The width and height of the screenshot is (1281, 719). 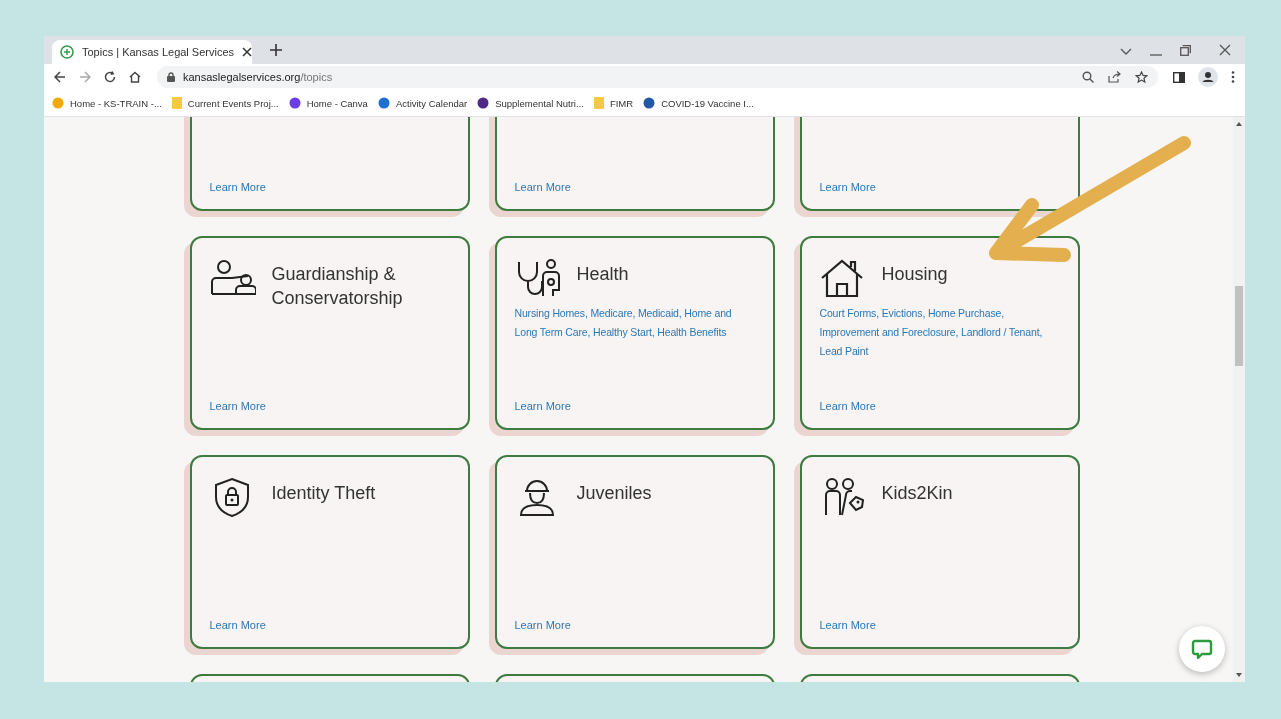 What do you see at coordinates (1233, 77) in the screenshot?
I see `more-menu-icon` at bounding box center [1233, 77].